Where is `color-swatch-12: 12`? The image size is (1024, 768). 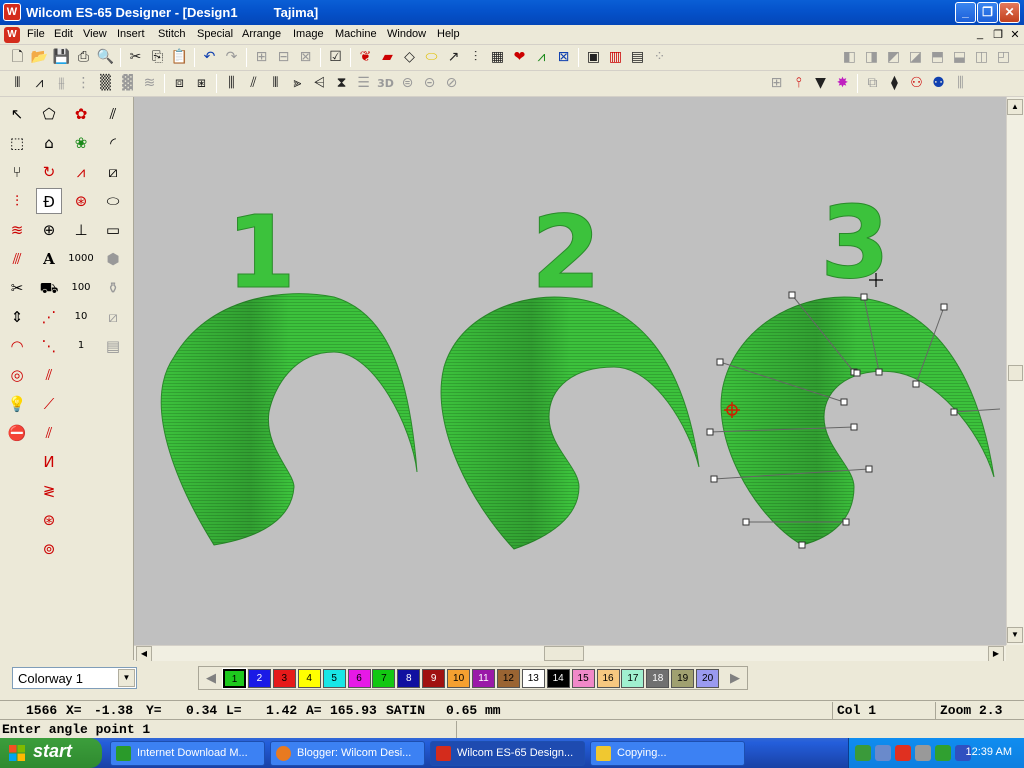 color-swatch-12: 12 is located at coordinates (508, 678).